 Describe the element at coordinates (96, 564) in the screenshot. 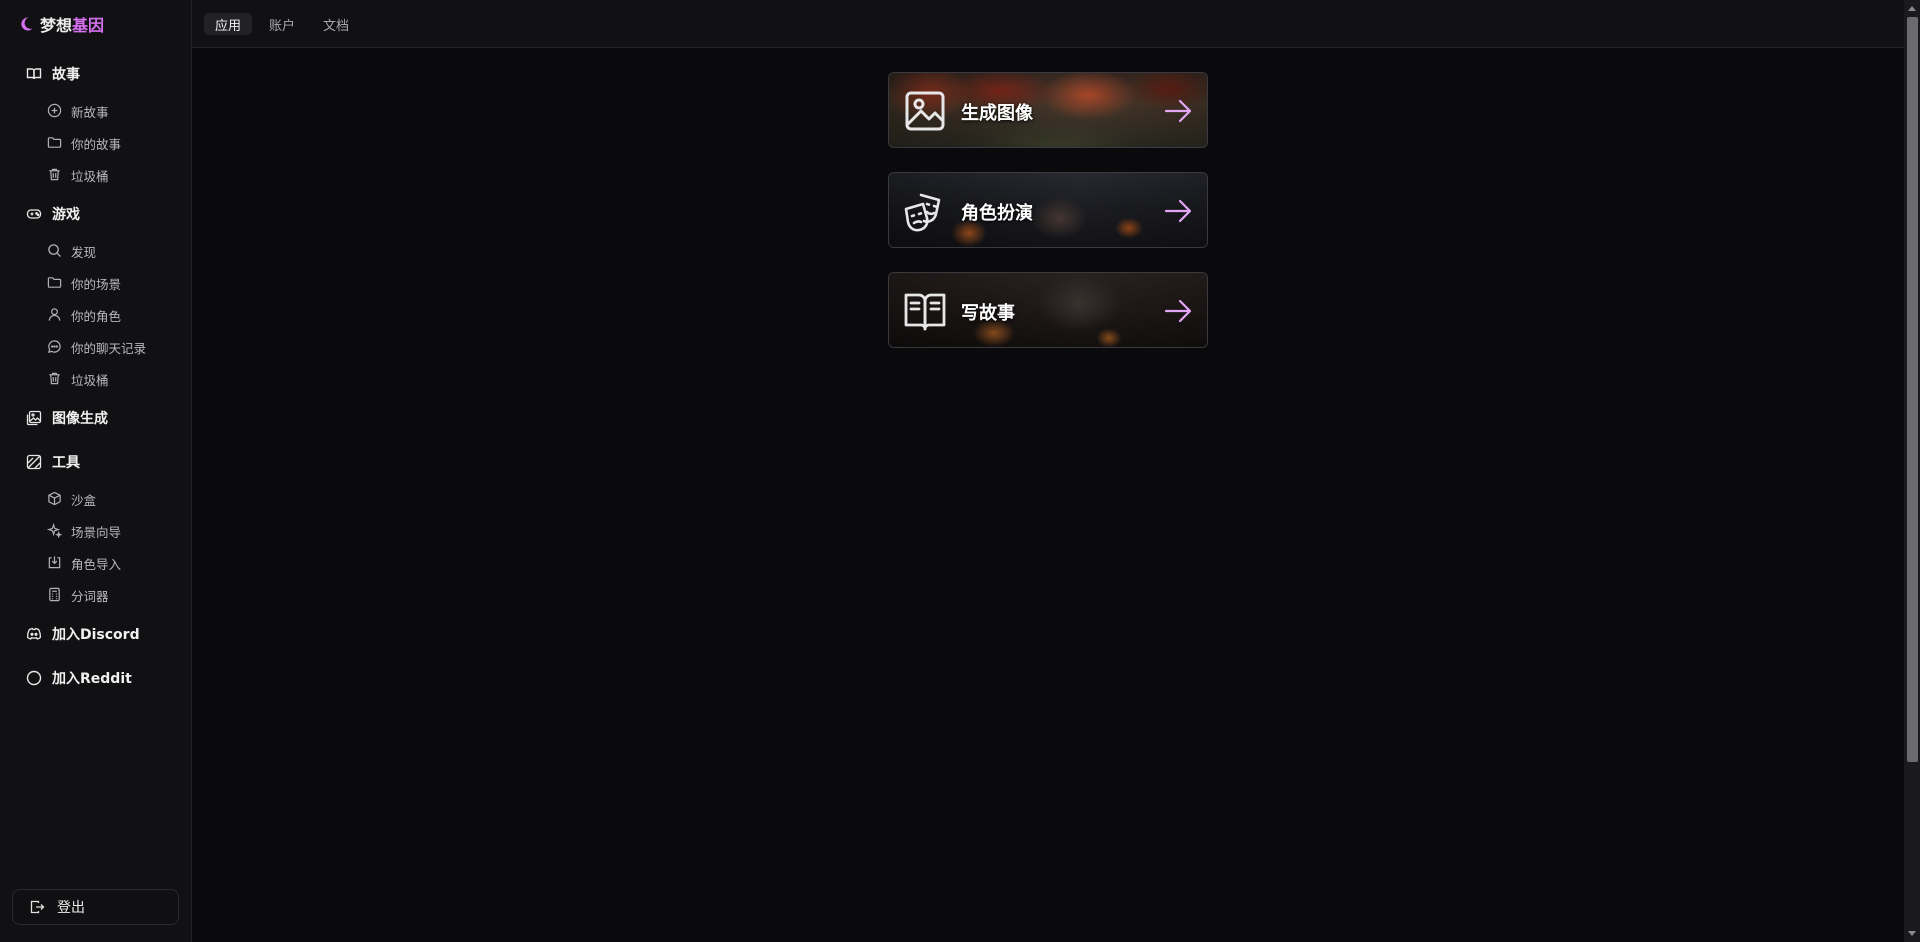

I see `sidebar-item-label: 角色导入` at that location.